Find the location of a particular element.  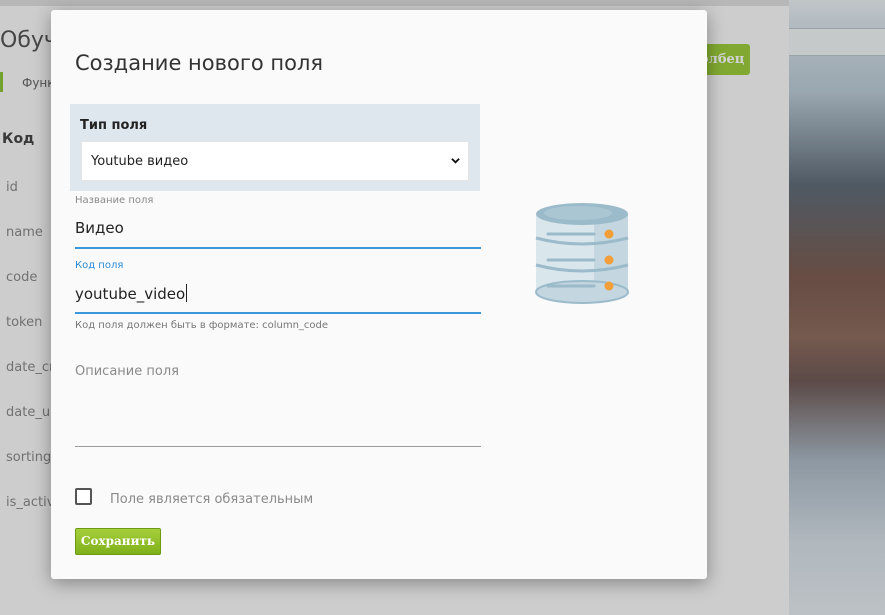

field-code-label: Код поля is located at coordinates (99, 265).